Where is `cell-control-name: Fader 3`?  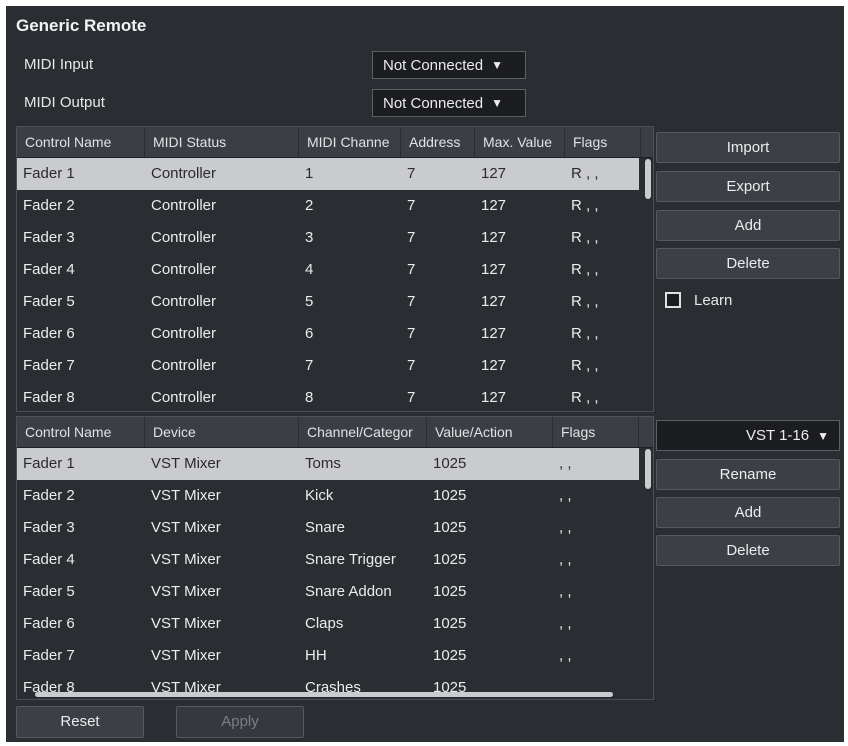 cell-control-name: Fader 3 is located at coordinates (81, 527).